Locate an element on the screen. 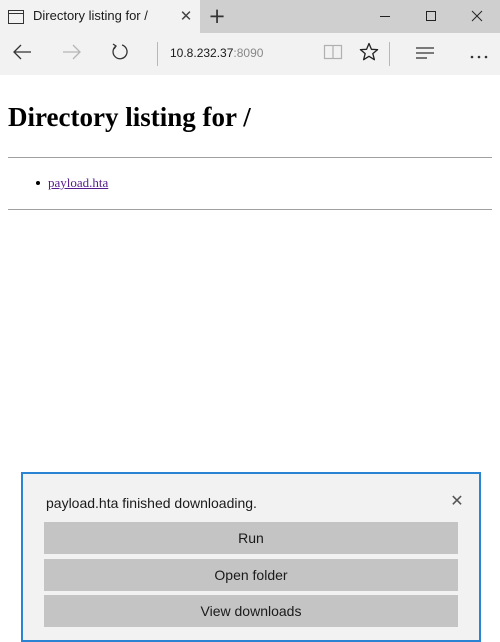 This screenshot has height=642, width=500. maximize-icon is located at coordinates (431, 16).